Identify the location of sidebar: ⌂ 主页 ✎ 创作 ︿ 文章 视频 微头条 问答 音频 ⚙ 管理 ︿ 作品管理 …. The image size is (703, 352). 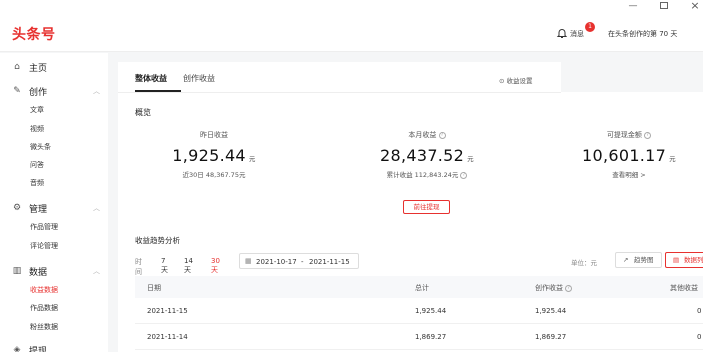
(54, 202).